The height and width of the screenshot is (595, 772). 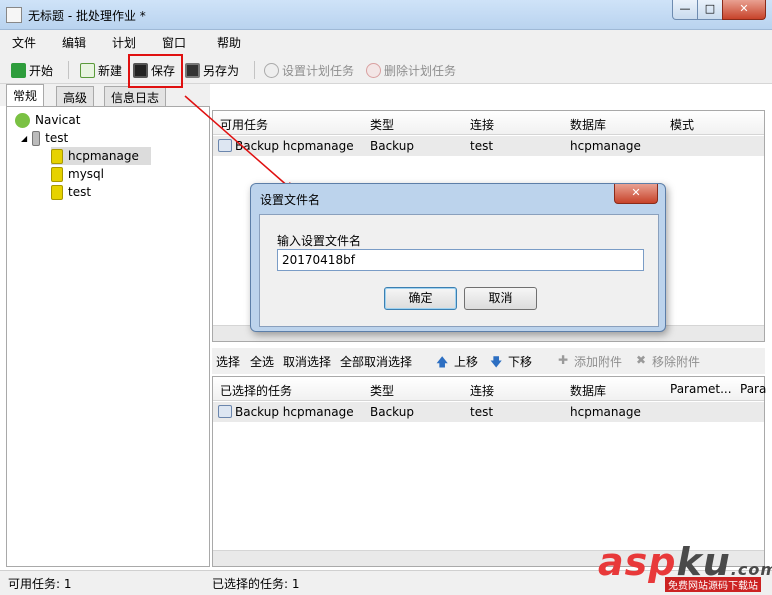 What do you see at coordinates (44, 138) in the screenshot?
I see `tree-node-connection: ◢ test` at bounding box center [44, 138].